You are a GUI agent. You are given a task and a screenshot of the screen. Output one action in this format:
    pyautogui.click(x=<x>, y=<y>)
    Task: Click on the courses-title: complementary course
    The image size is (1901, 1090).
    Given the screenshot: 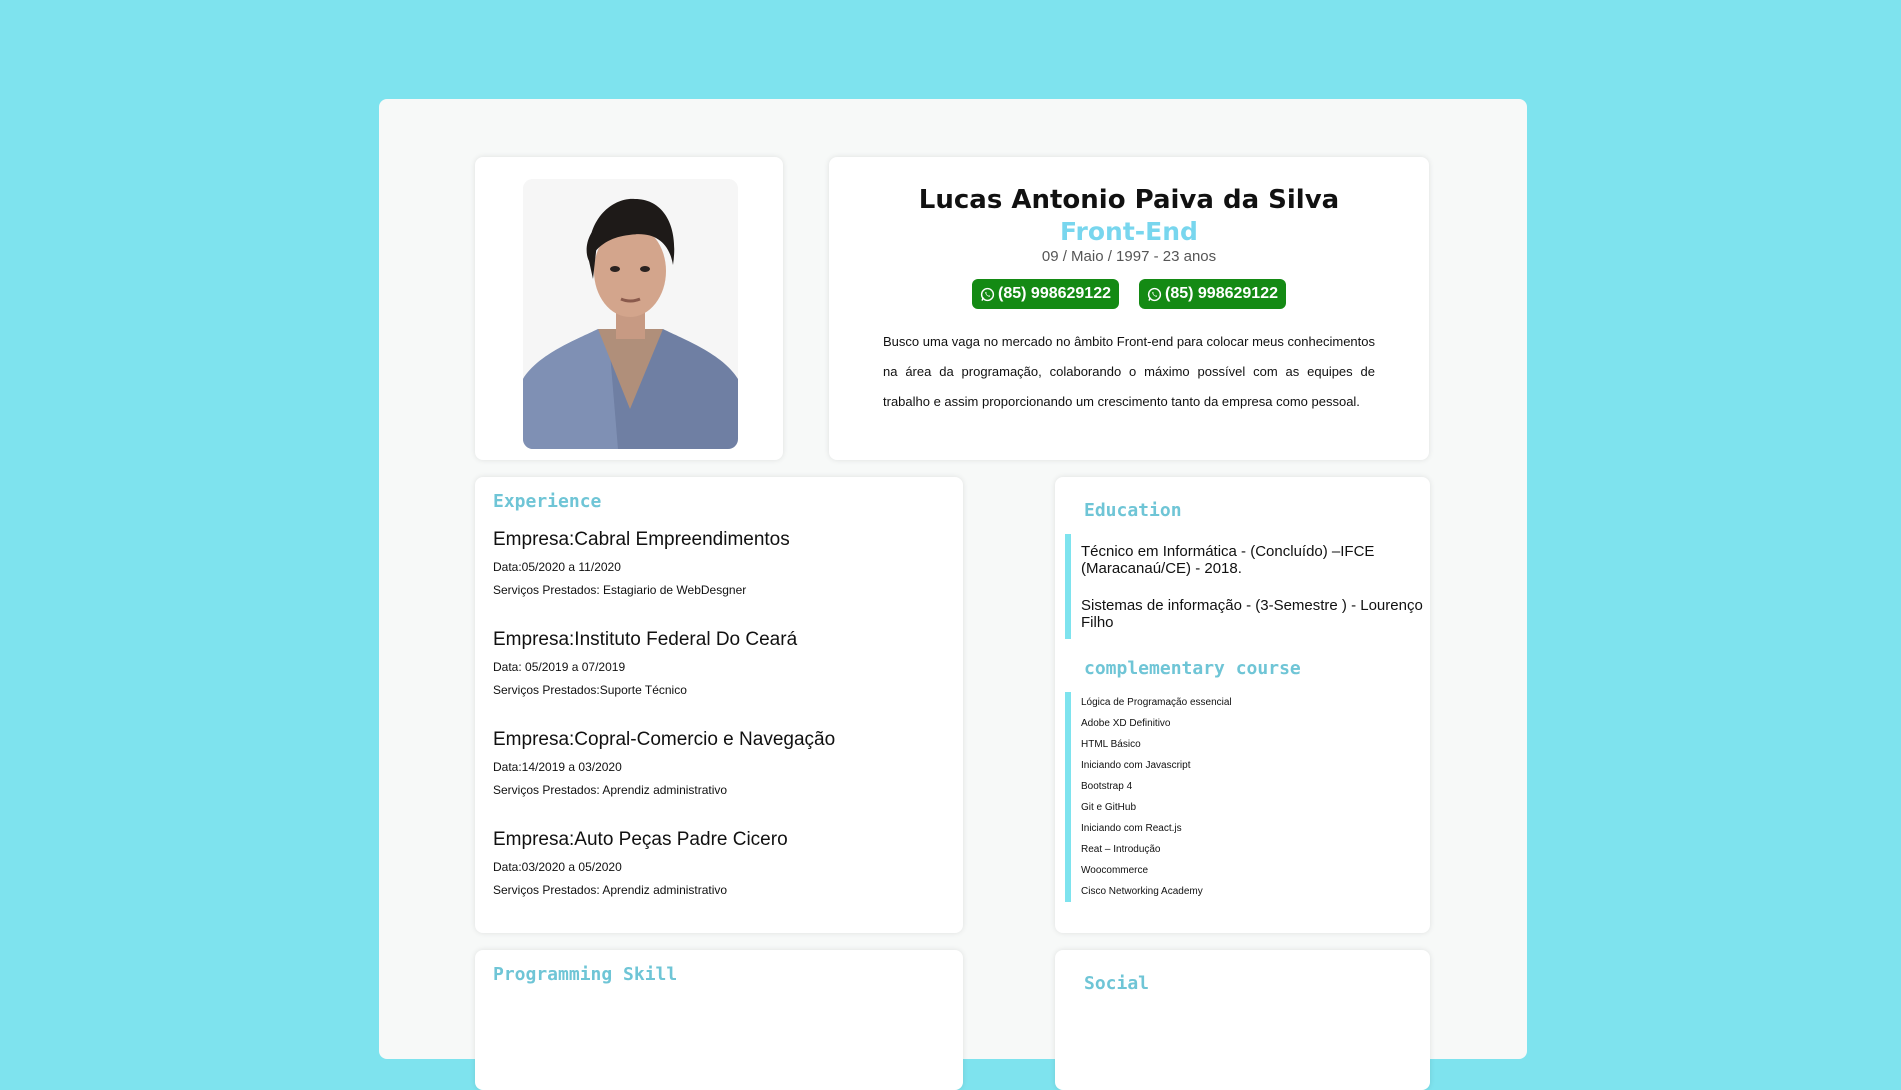 What is the action you would take?
    pyautogui.click(x=1192, y=668)
    